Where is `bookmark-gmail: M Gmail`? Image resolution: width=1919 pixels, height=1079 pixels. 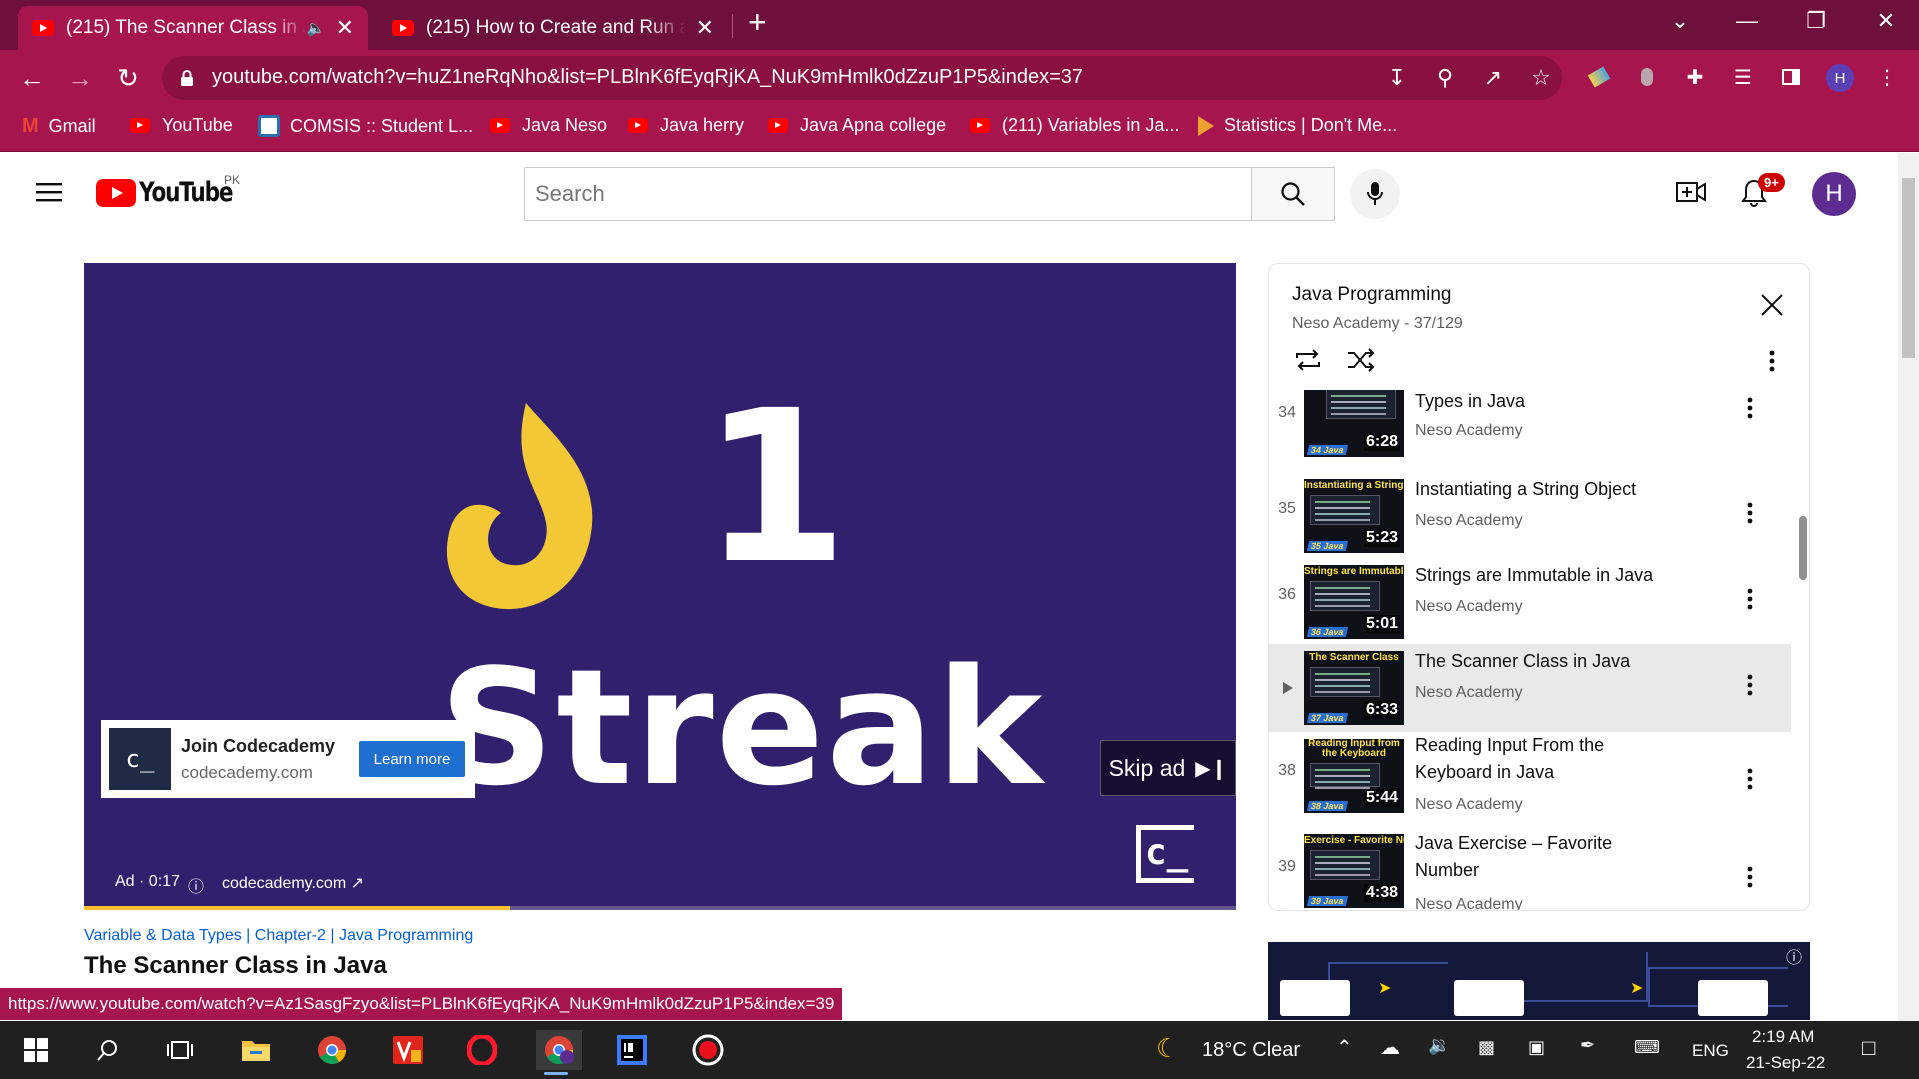 bookmark-gmail: M Gmail is located at coordinates (59, 126).